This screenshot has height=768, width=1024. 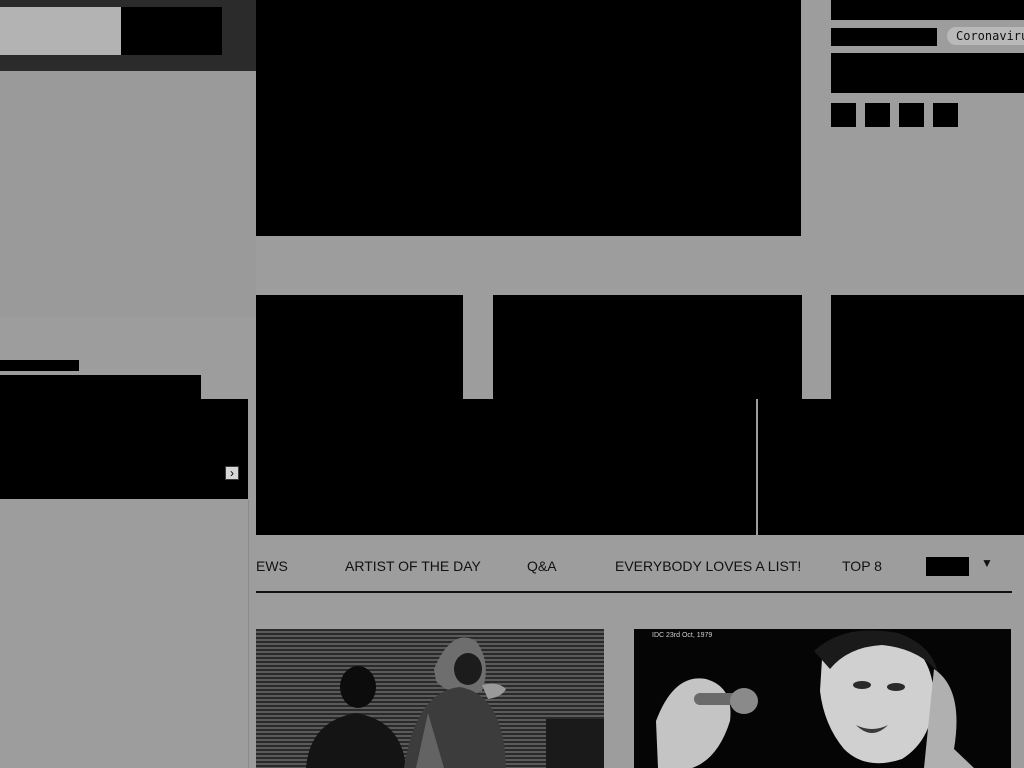 What do you see at coordinates (171, 31) in the screenshot?
I see `search-button` at bounding box center [171, 31].